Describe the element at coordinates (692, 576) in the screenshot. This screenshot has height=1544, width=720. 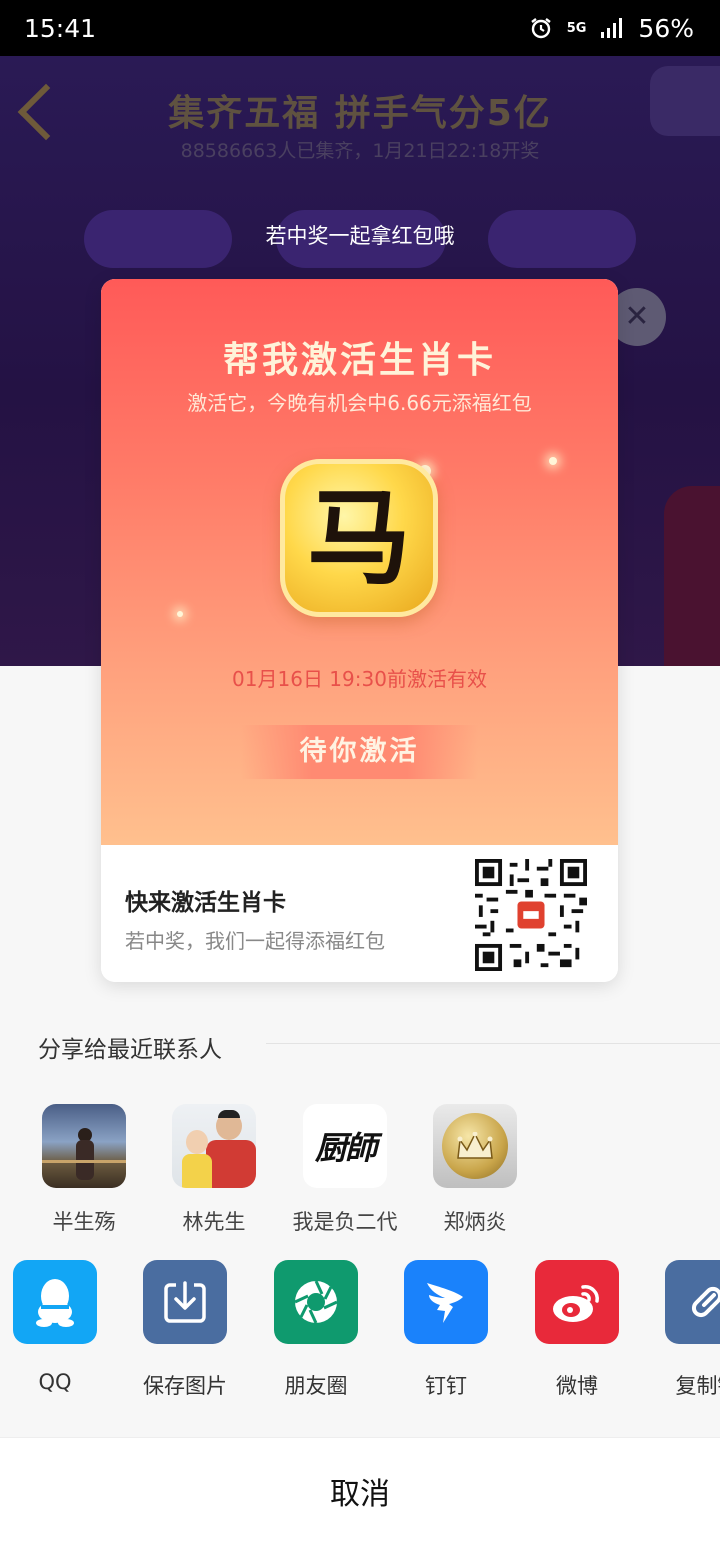
I see `background-decoration` at that location.